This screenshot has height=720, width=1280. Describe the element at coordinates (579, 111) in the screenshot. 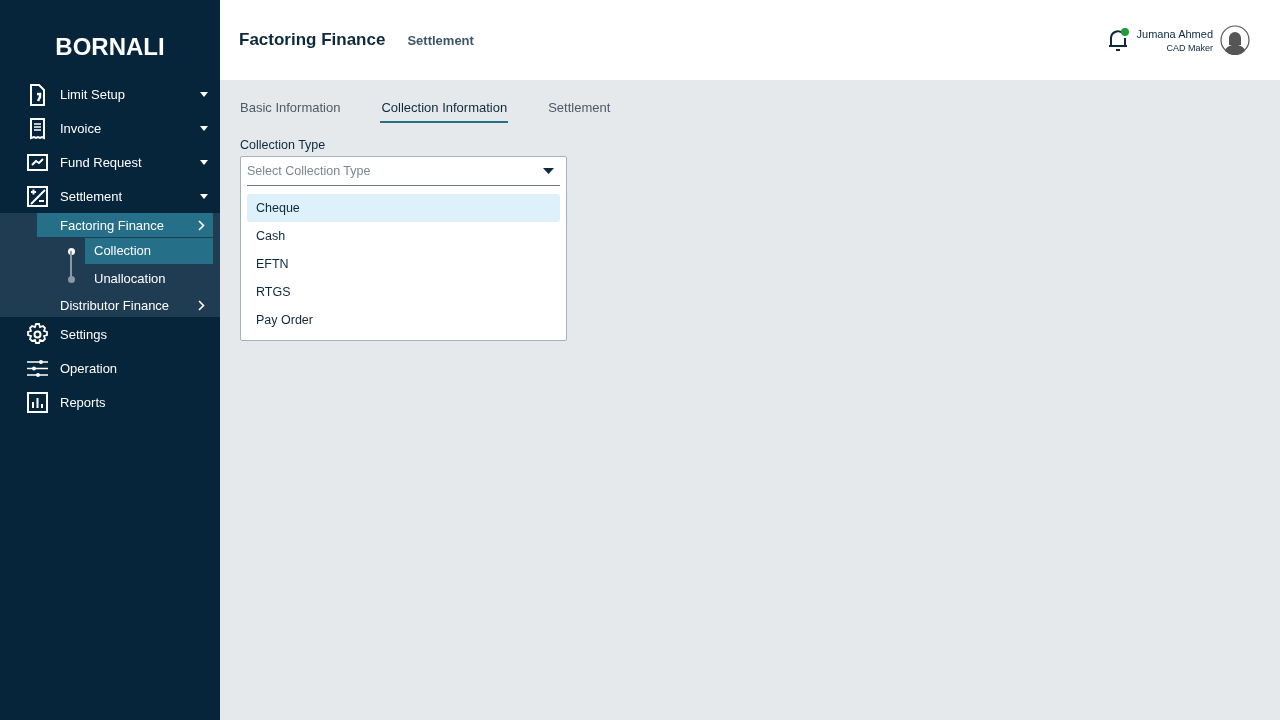

I see `tab: Settlement` at that location.